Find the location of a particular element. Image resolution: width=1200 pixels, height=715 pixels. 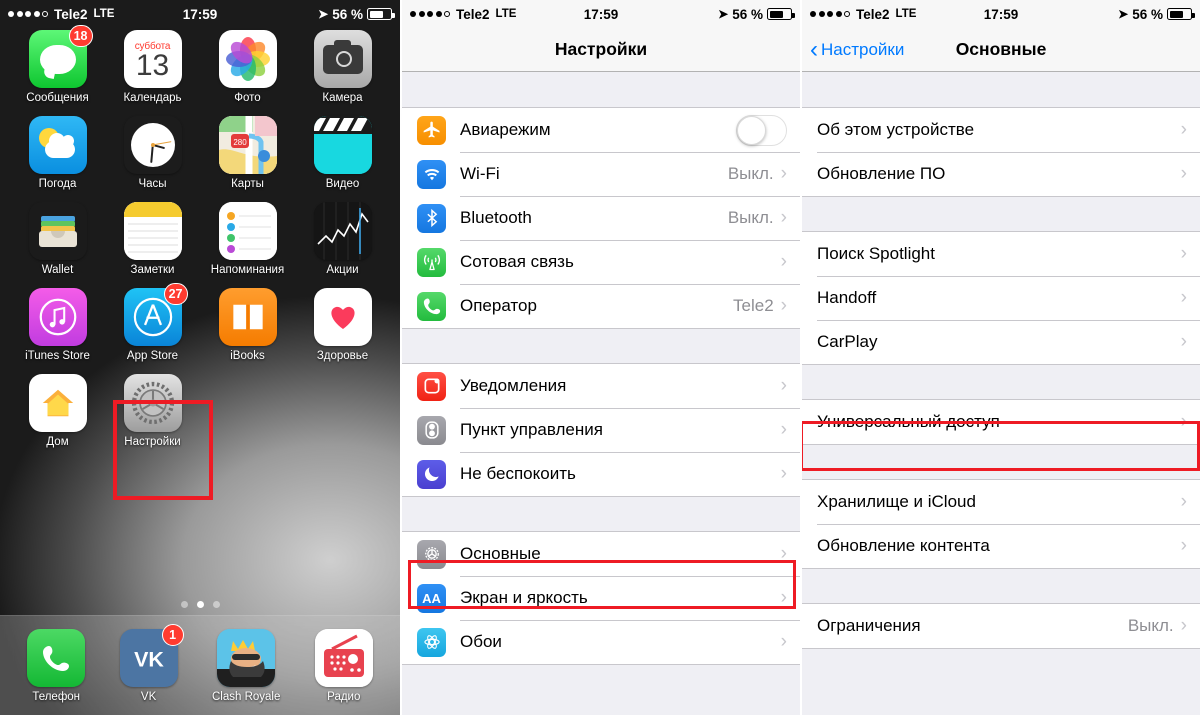

page-indicator-dots is located at coordinates (200, 604).